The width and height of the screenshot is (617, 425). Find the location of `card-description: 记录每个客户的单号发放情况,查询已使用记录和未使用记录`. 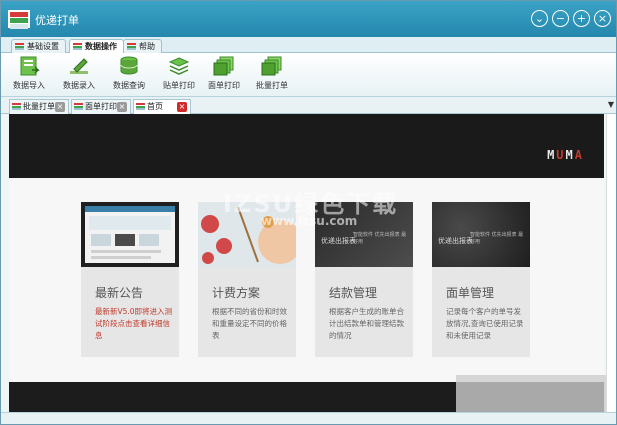

card-description: 记录每个客户的单号发放情况,查询已使用记录和未使用记录 is located at coordinates (485, 323).